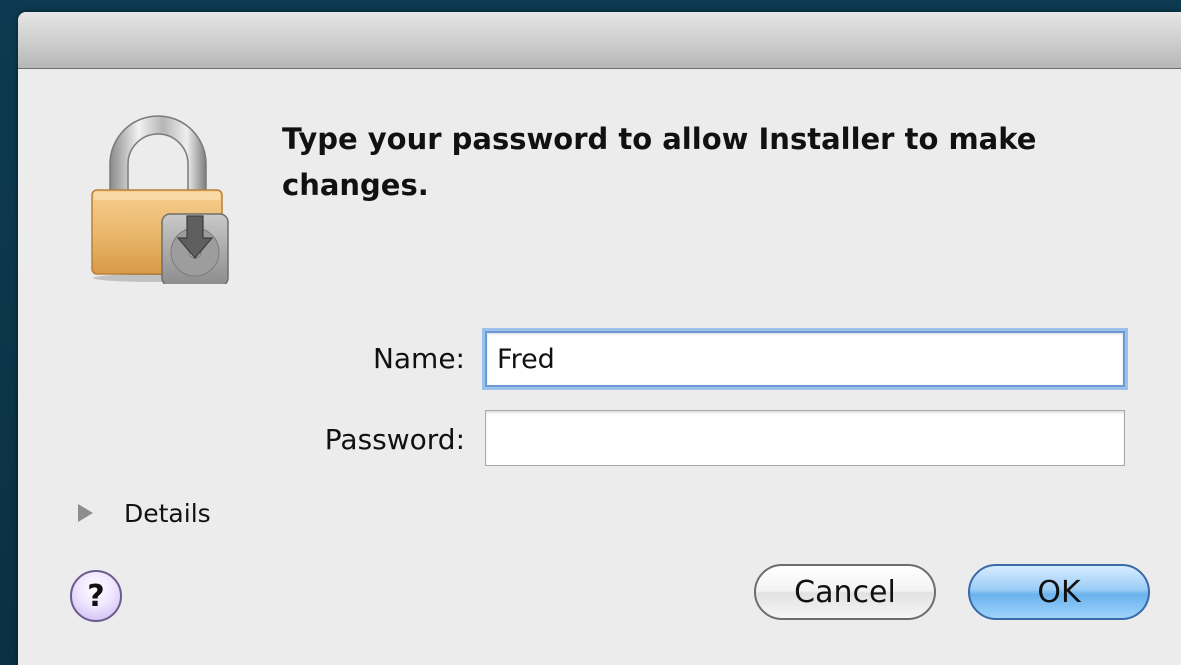 The height and width of the screenshot is (665, 1181). I want to click on dialog-titlebar, so click(599, 40).